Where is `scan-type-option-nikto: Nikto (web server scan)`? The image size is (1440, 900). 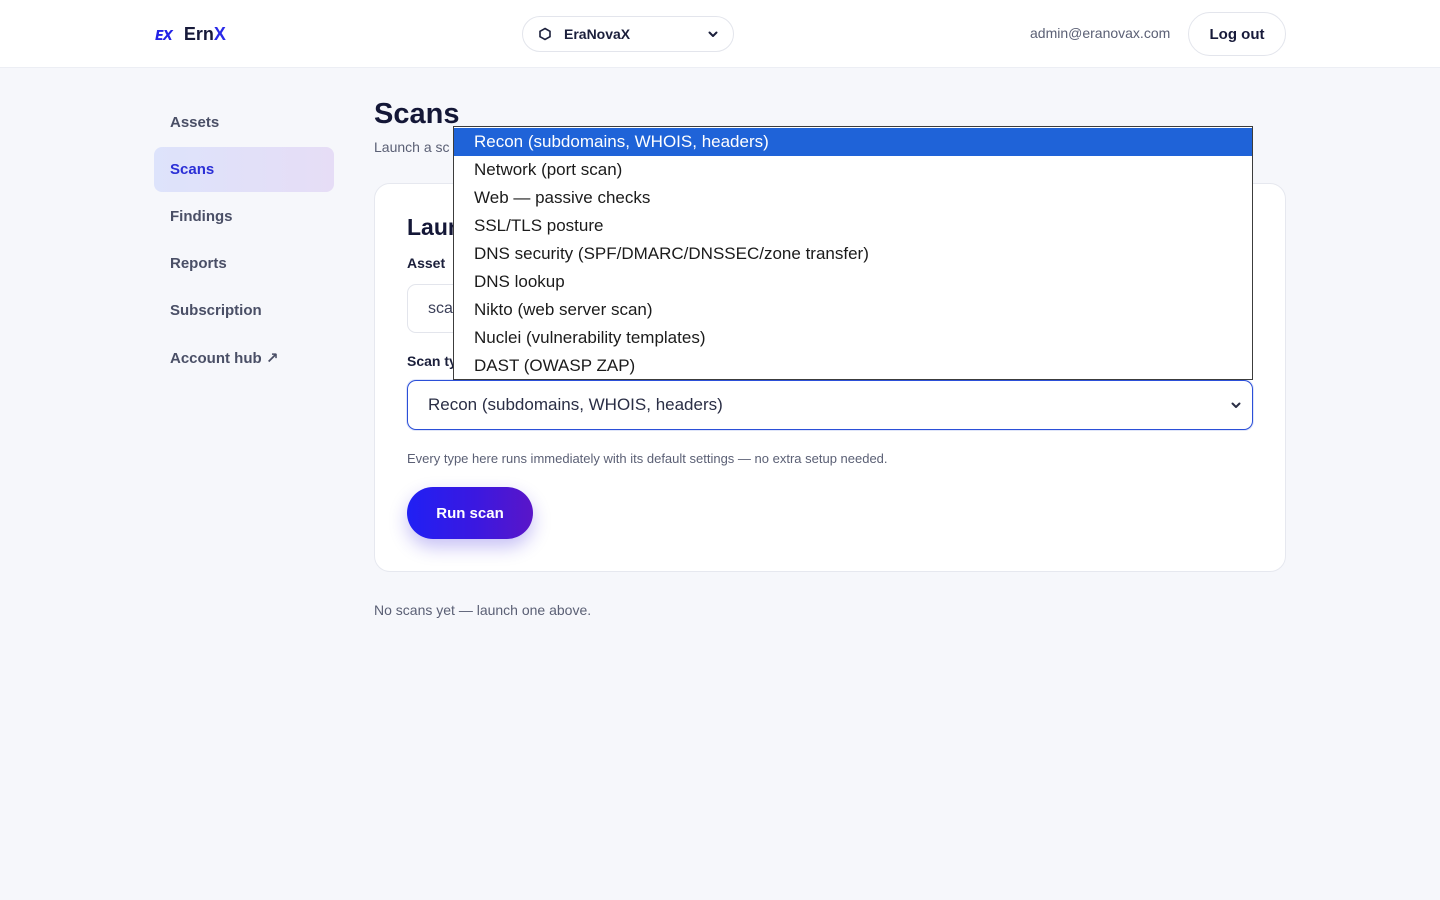 scan-type-option-nikto: Nikto (web server scan) is located at coordinates (853, 310).